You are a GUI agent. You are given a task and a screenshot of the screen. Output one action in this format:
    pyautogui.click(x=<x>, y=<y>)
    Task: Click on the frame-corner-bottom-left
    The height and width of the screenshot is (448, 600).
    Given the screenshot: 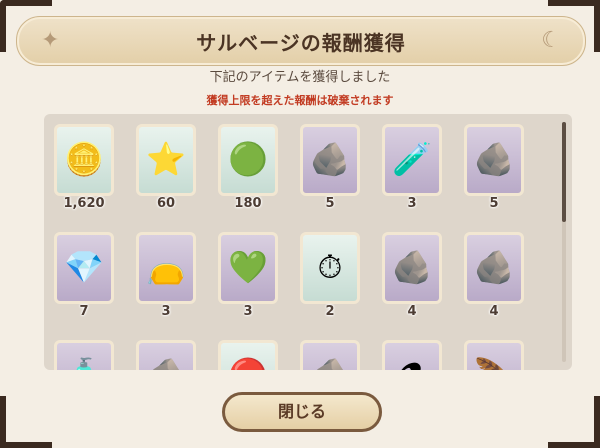 What is the action you would take?
    pyautogui.click(x=26, y=422)
    